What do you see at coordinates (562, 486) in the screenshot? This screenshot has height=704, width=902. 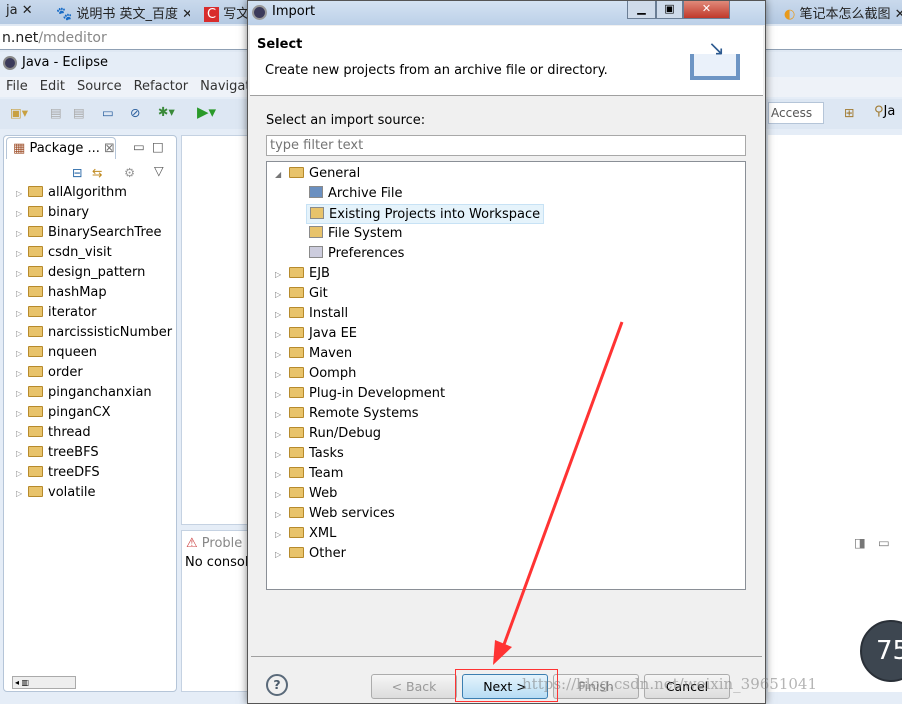 I see `arrow-line` at bounding box center [562, 486].